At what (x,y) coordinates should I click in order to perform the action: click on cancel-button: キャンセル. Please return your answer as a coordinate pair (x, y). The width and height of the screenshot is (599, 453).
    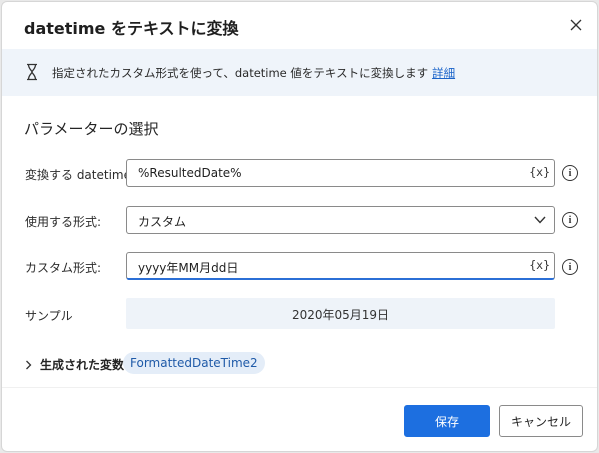
    Looking at the image, I should click on (541, 421).